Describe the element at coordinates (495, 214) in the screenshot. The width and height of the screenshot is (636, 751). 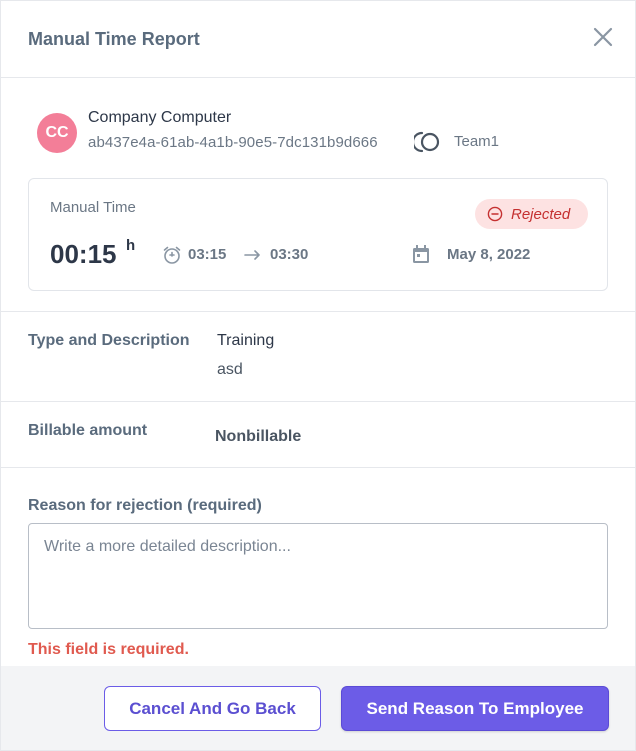
I see `minus-circle-icon` at that location.